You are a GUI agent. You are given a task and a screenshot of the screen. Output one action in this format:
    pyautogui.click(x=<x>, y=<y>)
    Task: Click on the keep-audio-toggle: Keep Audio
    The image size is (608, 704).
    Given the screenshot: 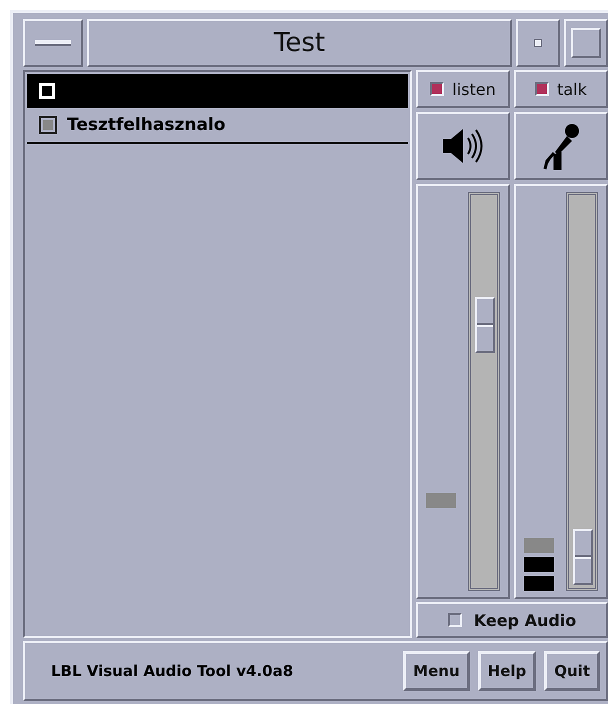 What is the action you would take?
    pyautogui.click(x=512, y=620)
    